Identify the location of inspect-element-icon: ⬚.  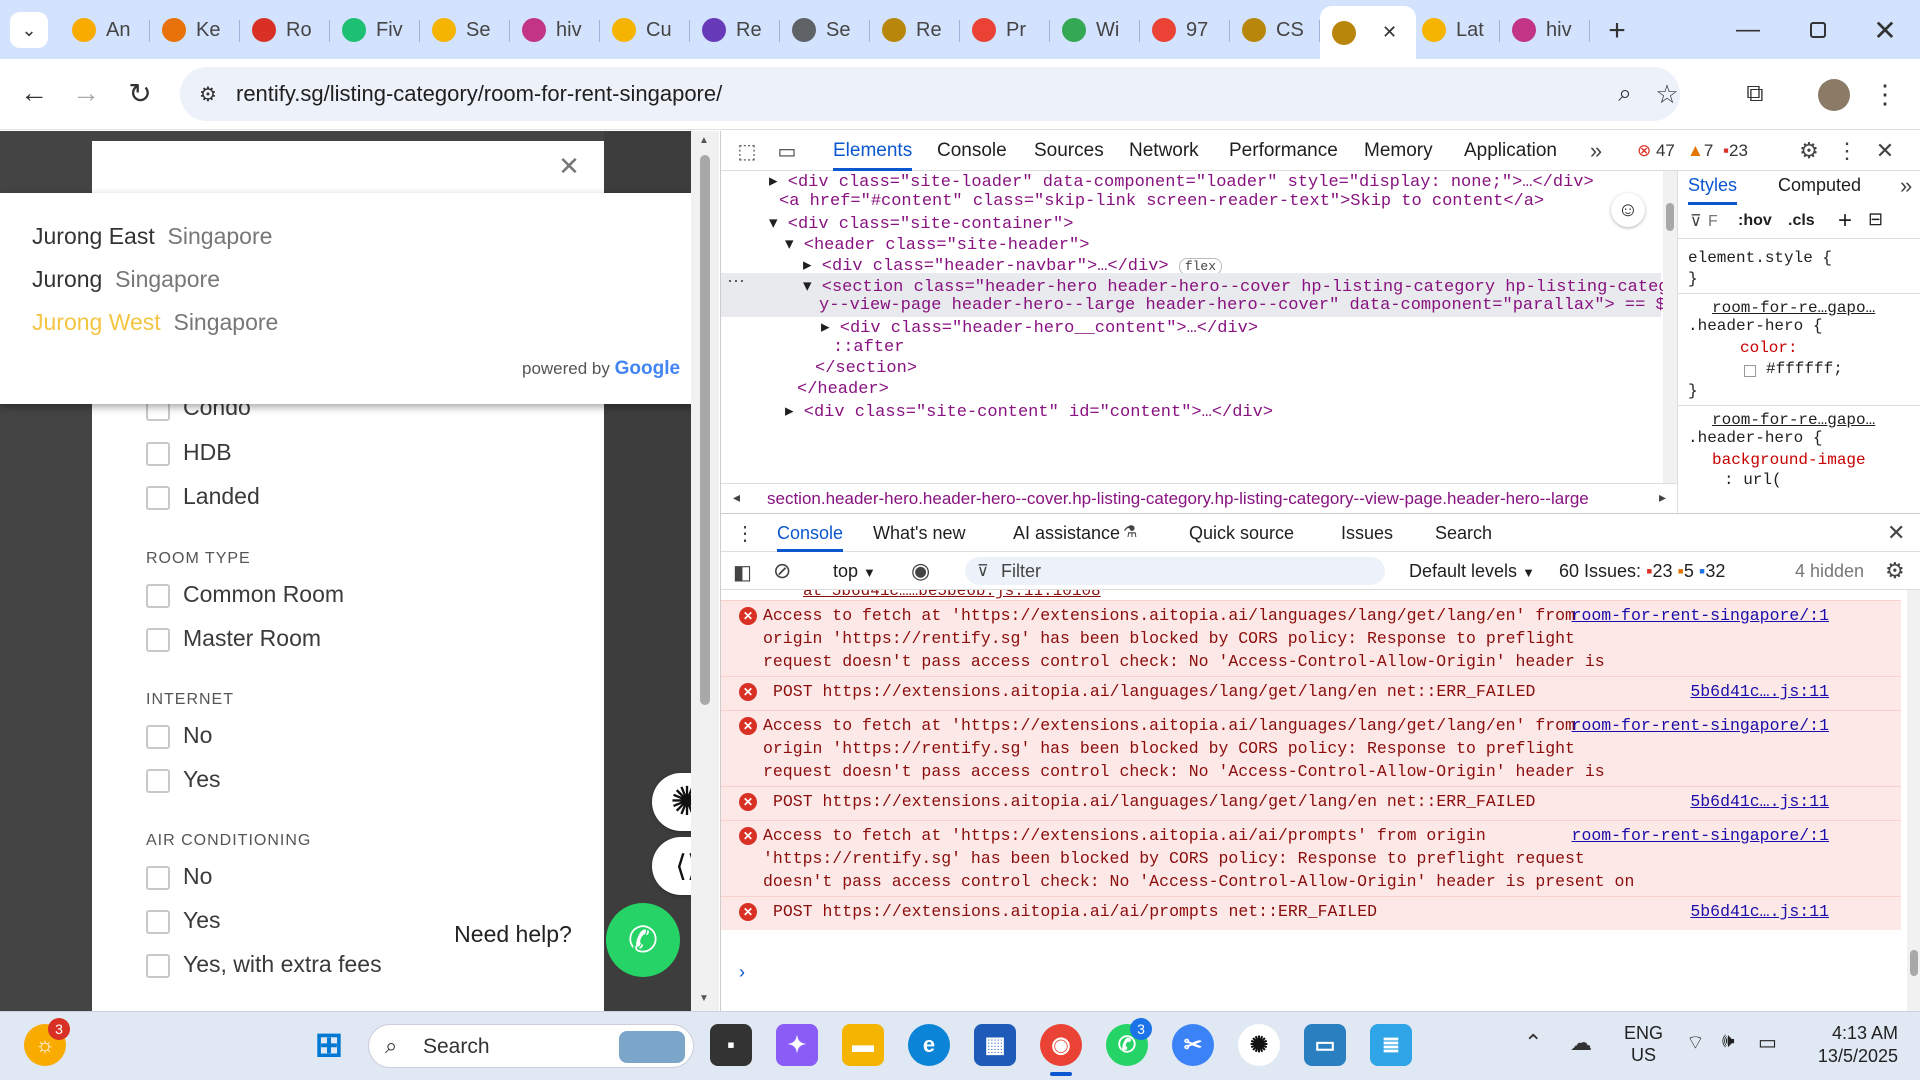
(747, 151).